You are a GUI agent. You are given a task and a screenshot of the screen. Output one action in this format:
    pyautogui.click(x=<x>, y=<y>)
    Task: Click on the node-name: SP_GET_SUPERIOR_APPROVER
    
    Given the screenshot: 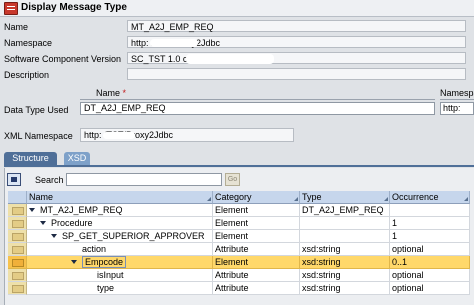 What is the action you would take?
    pyautogui.click(x=133, y=236)
    